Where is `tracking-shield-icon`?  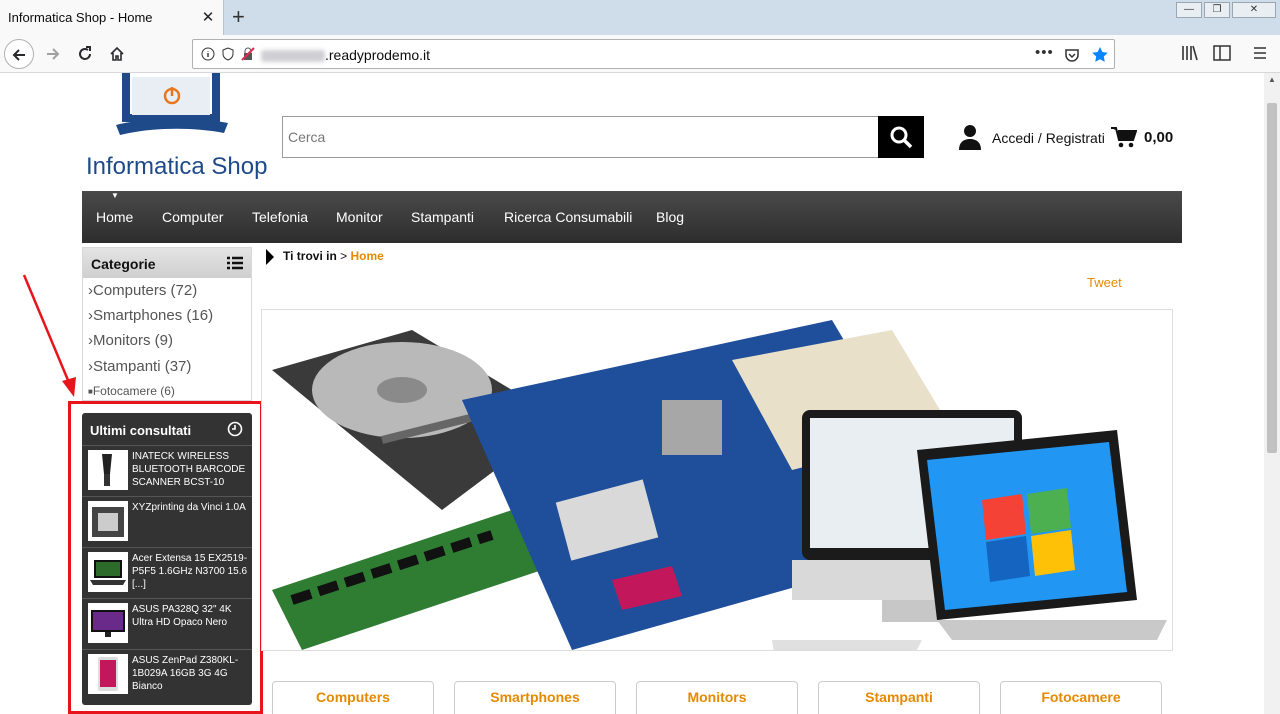 tracking-shield-icon is located at coordinates (228, 54).